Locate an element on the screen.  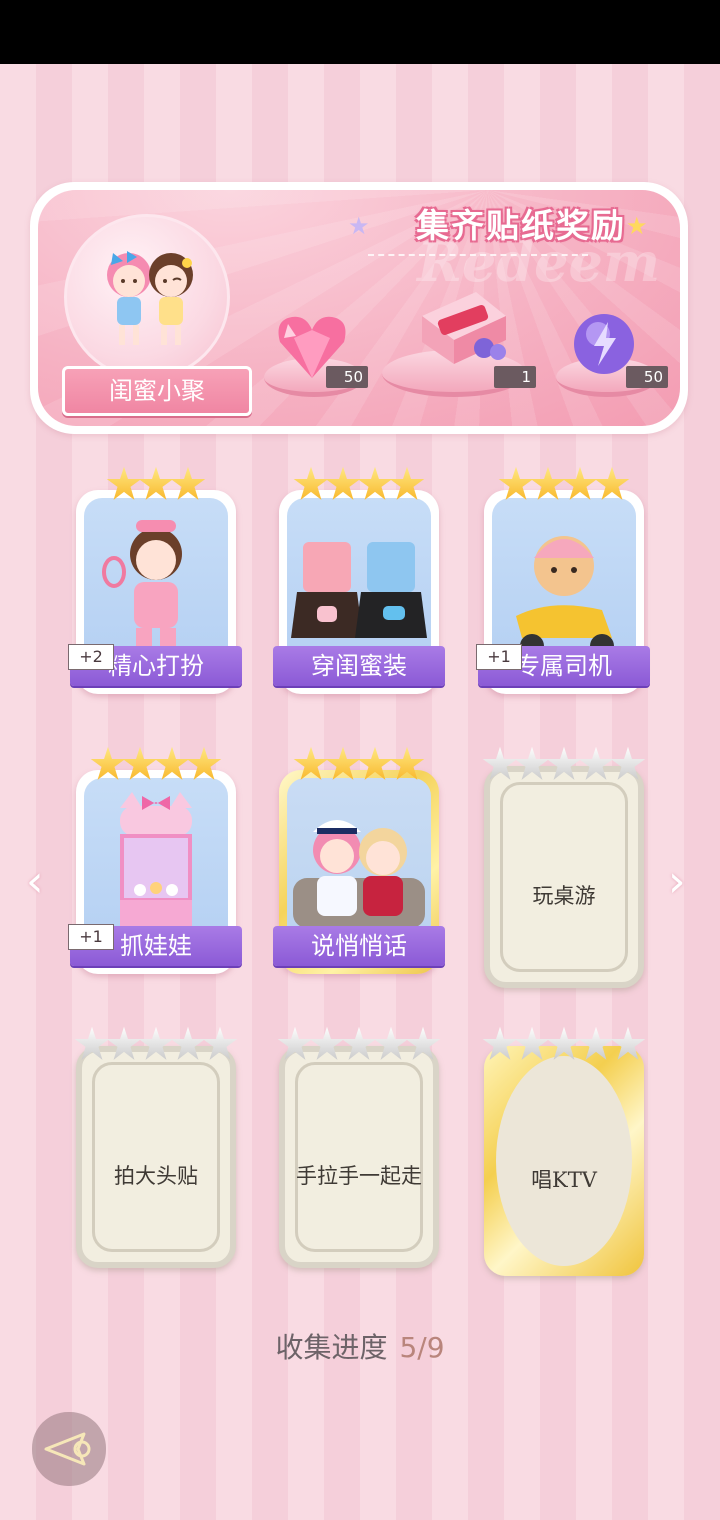
card-name: 玩桌游 is located at coordinates (564, 896).